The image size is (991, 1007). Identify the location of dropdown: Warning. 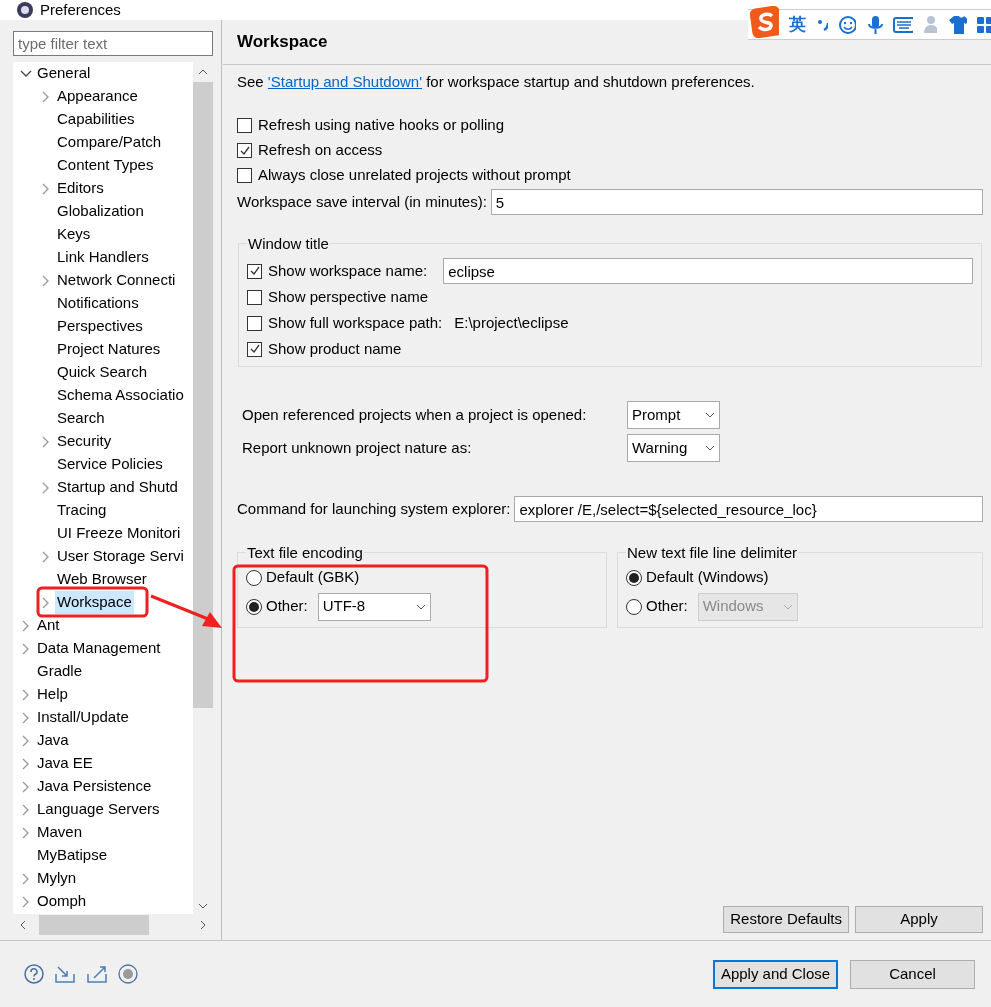
(673, 448).